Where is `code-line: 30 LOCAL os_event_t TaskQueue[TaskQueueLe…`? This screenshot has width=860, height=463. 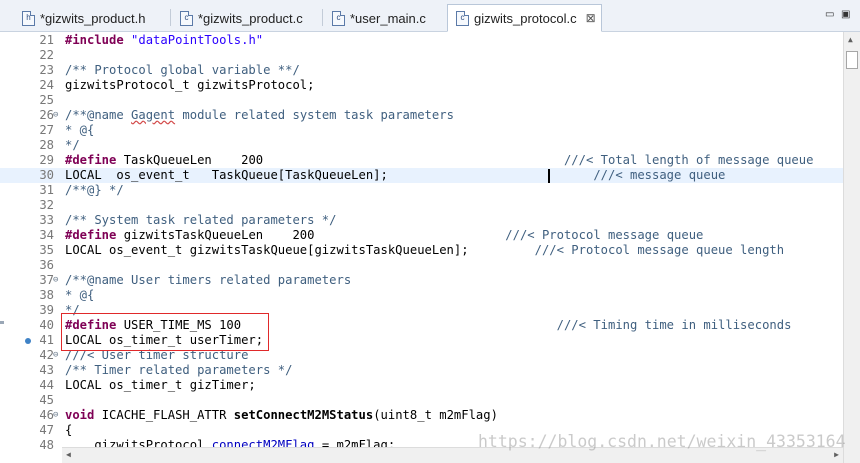 code-line: 30 LOCAL os_event_t TaskQueue[TaskQueueLe… is located at coordinates (421, 175).